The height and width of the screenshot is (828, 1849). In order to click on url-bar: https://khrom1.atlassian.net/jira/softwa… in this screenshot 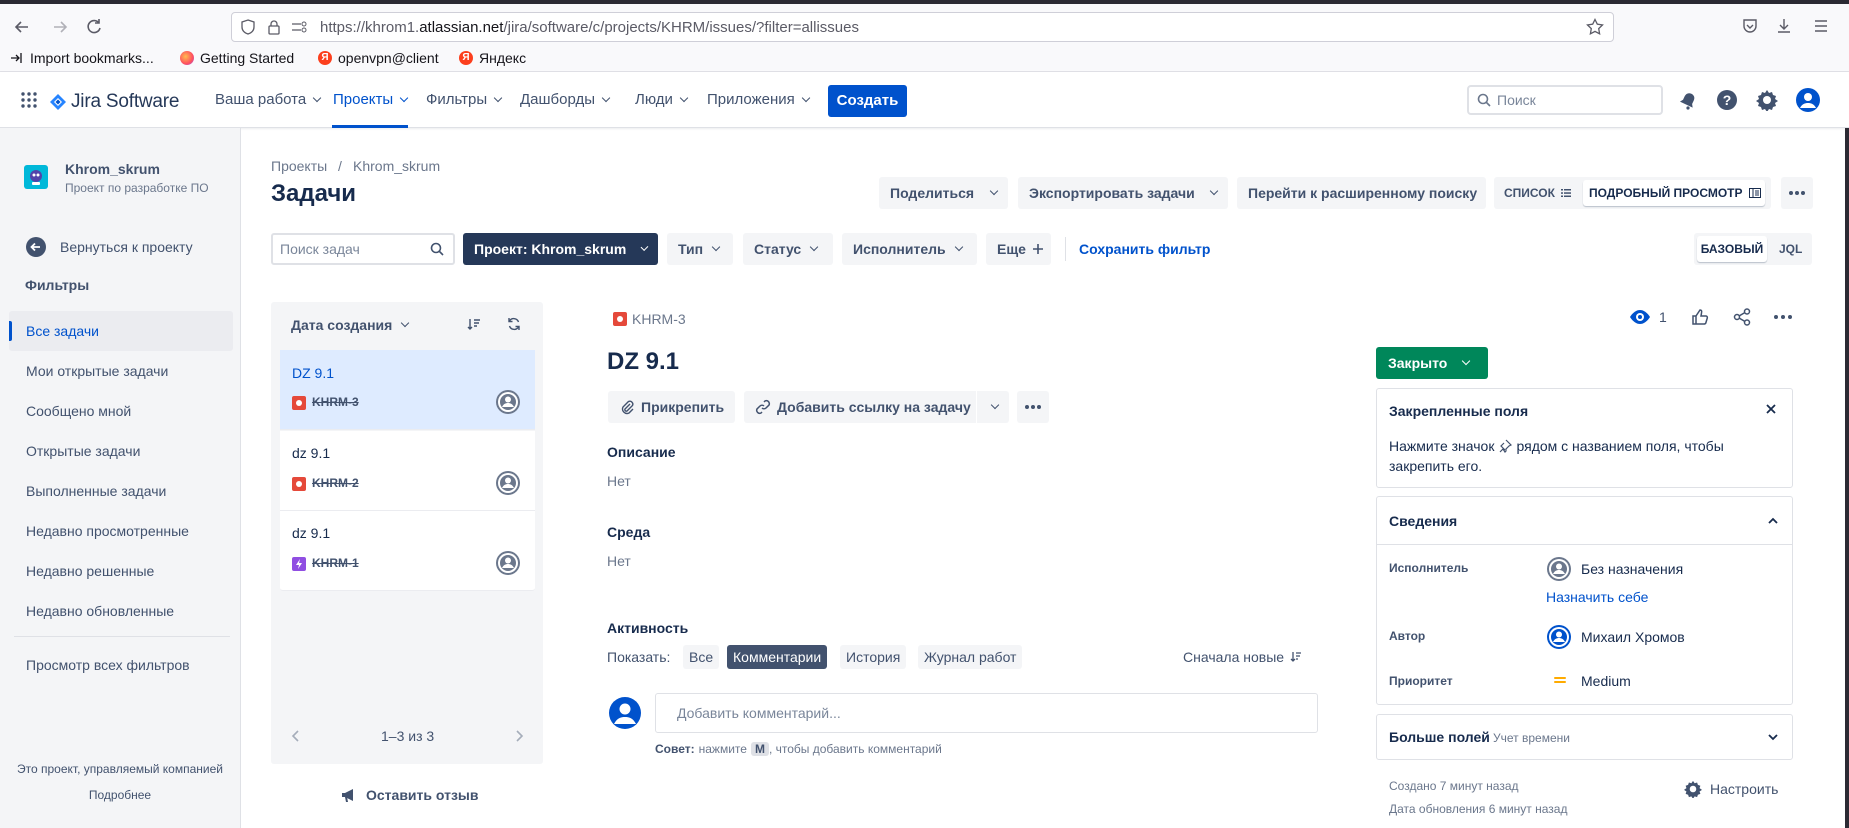, I will do `click(922, 27)`.